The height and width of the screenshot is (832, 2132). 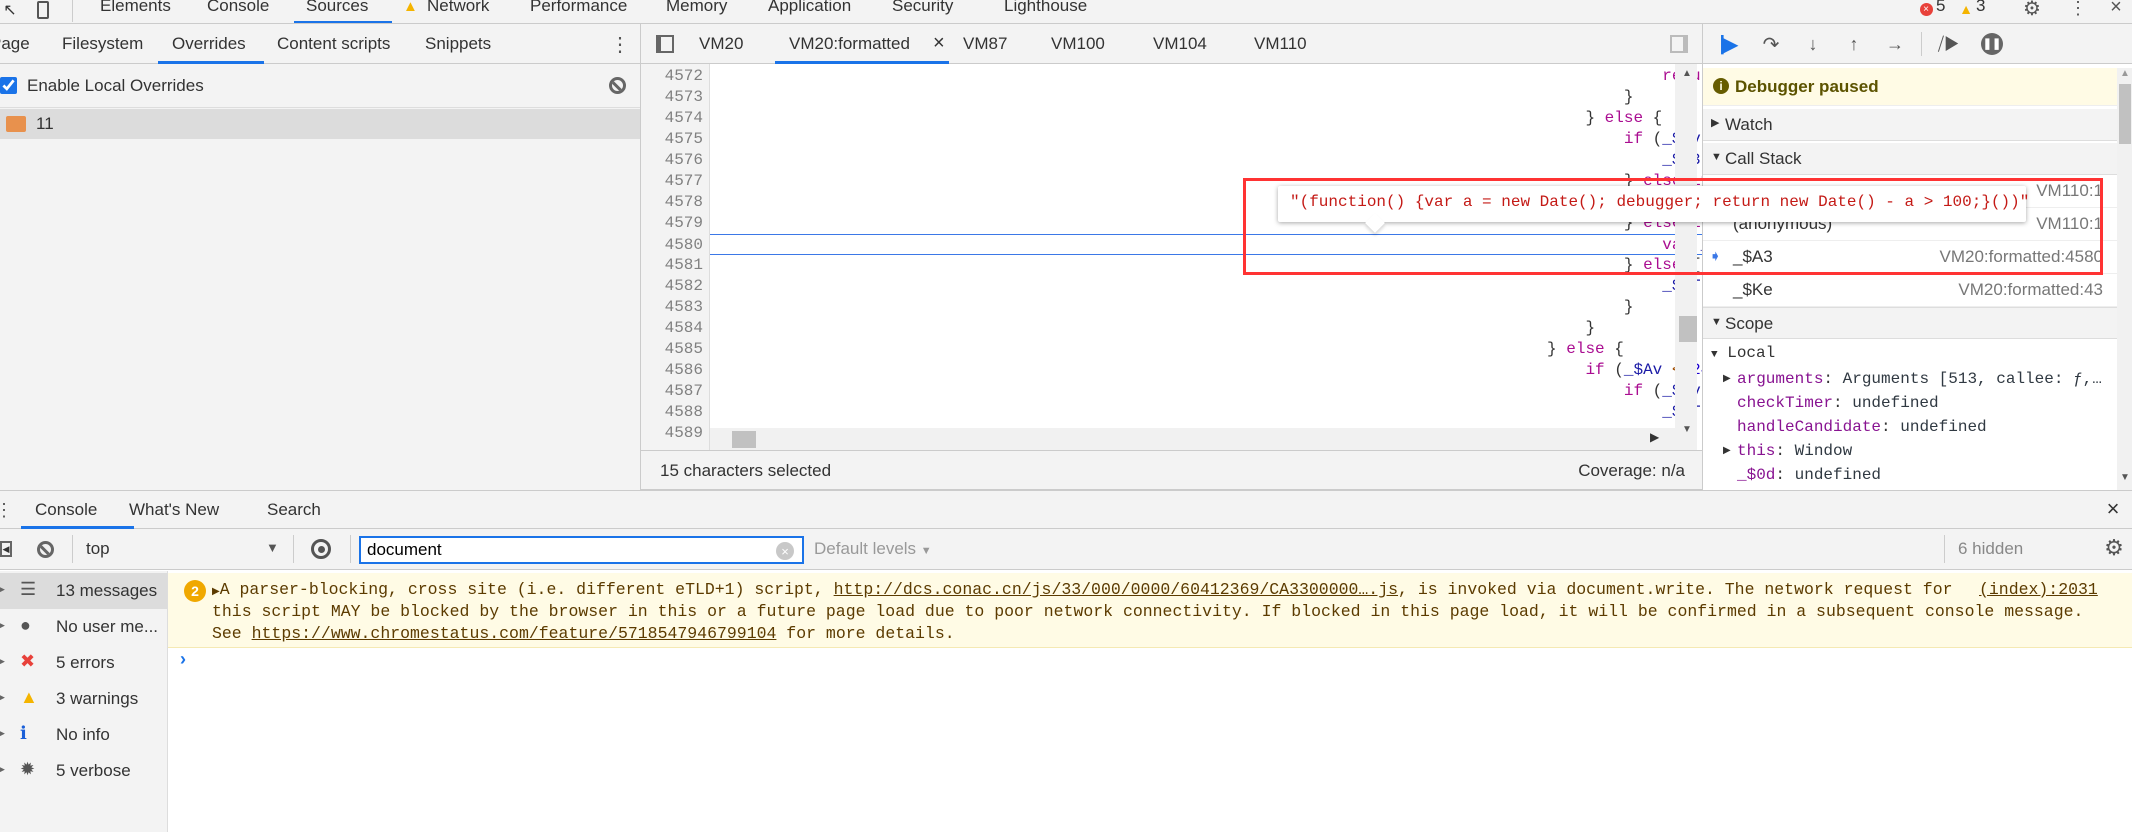 What do you see at coordinates (2116, 9) in the screenshot?
I see `close-devtools-icon: ×` at bounding box center [2116, 9].